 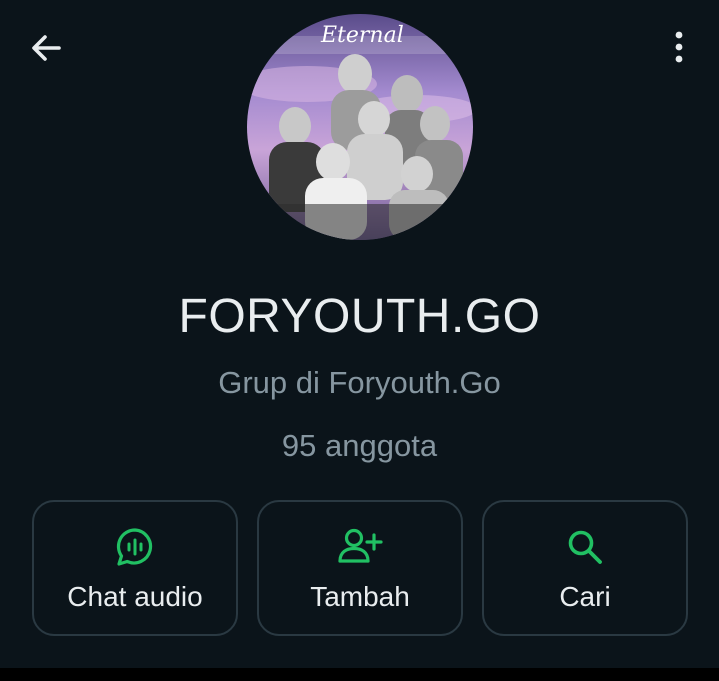 I want to click on audio-chat-button: Chat audio, so click(x=135, y=568).